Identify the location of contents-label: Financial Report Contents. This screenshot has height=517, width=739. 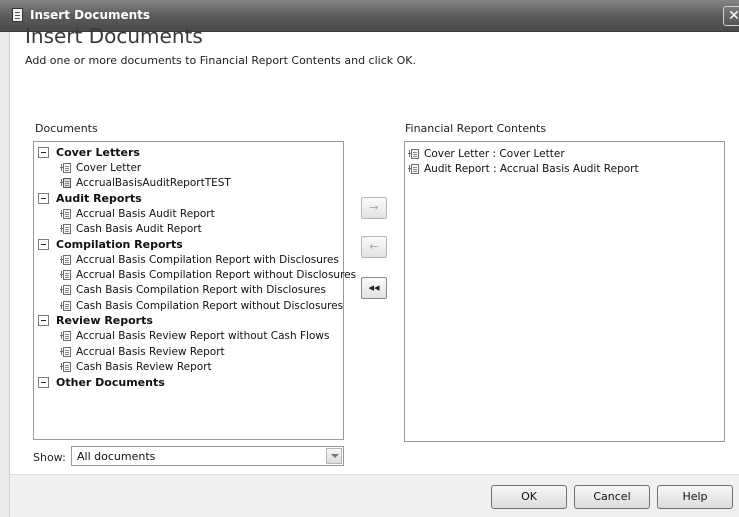
(476, 128).